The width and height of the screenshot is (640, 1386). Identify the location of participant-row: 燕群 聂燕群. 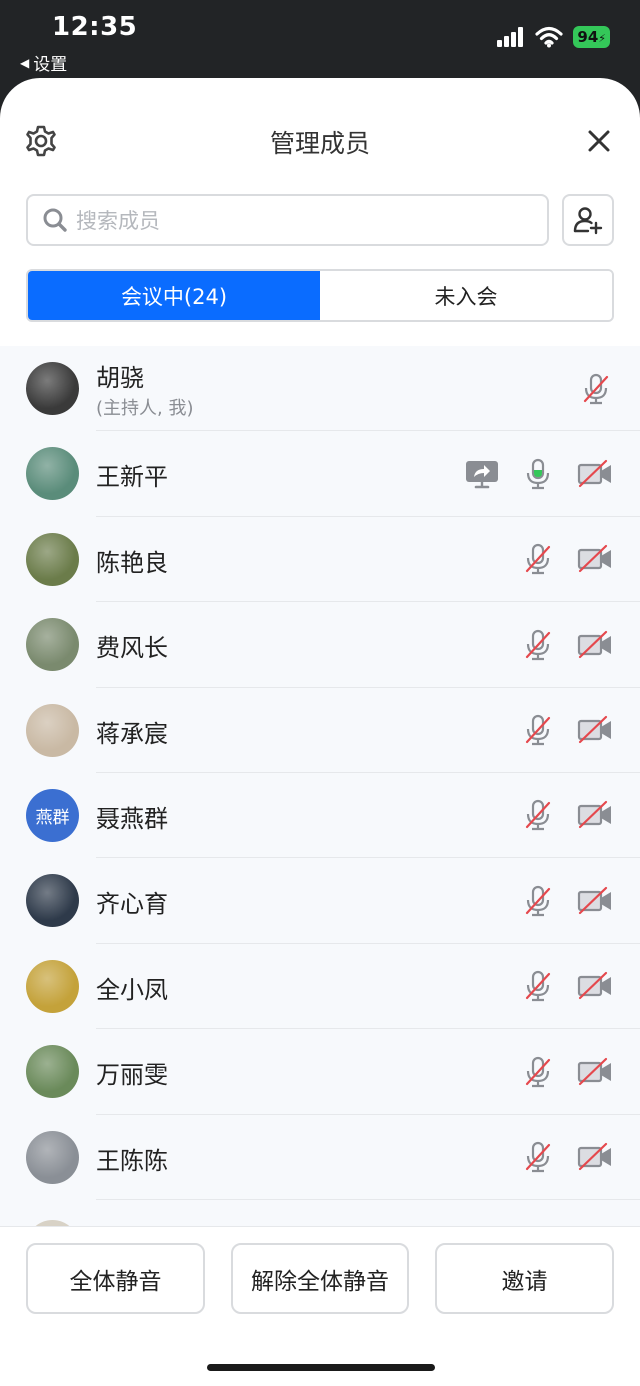
(320, 816).